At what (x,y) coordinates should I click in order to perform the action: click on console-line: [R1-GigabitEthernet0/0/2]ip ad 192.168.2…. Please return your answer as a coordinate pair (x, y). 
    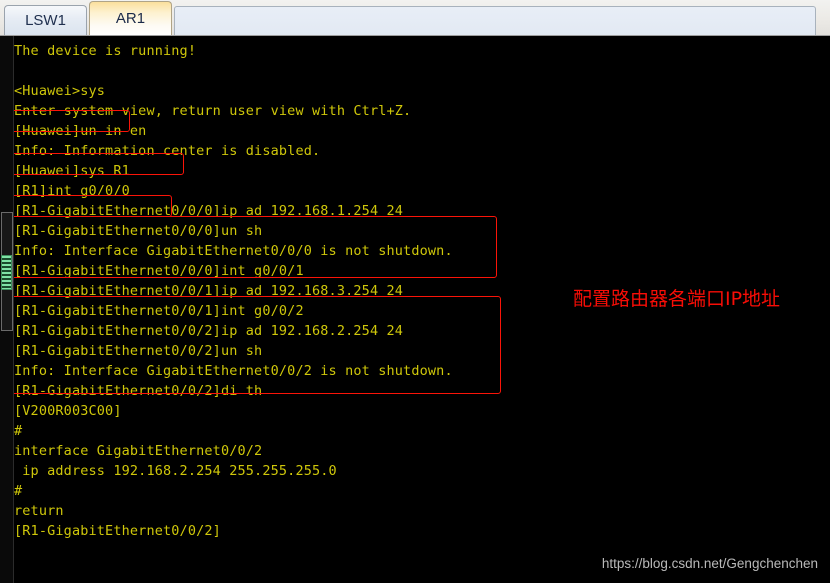
    Looking at the image, I should click on (209, 331).